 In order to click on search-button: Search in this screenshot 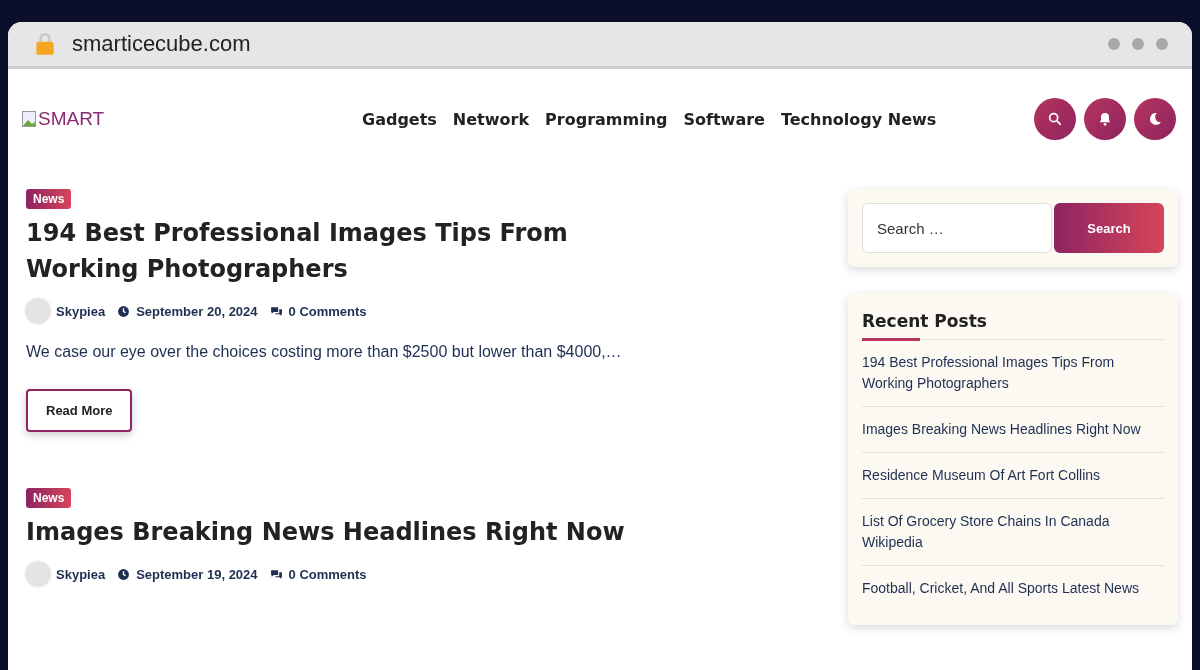, I will do `click(1109, 228)`.